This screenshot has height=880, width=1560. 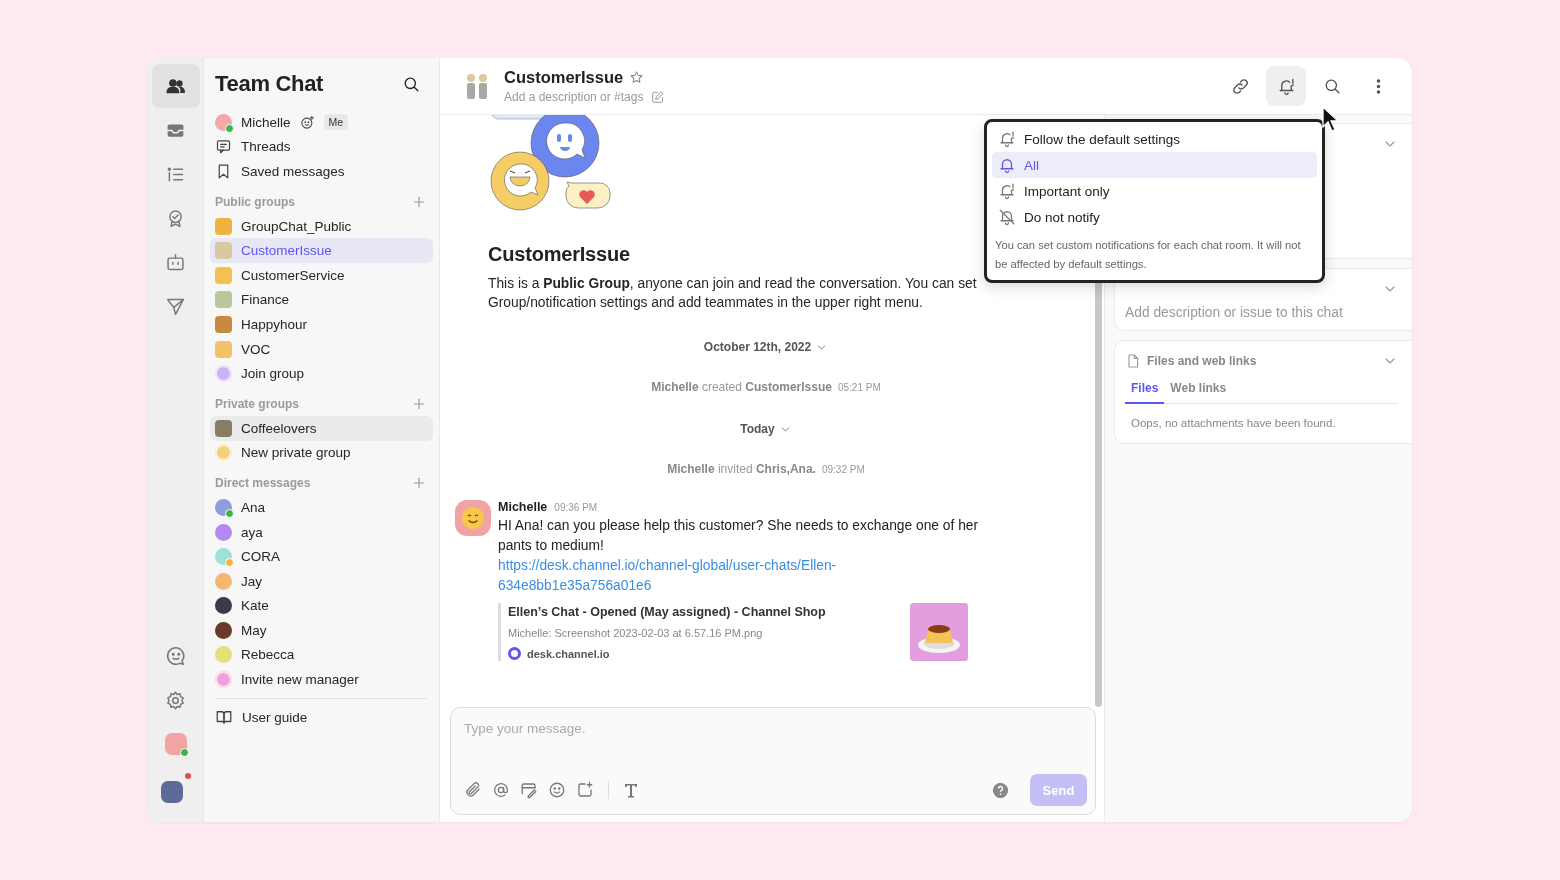 I want to click on text-format-icon, so click(x=631, y=790).